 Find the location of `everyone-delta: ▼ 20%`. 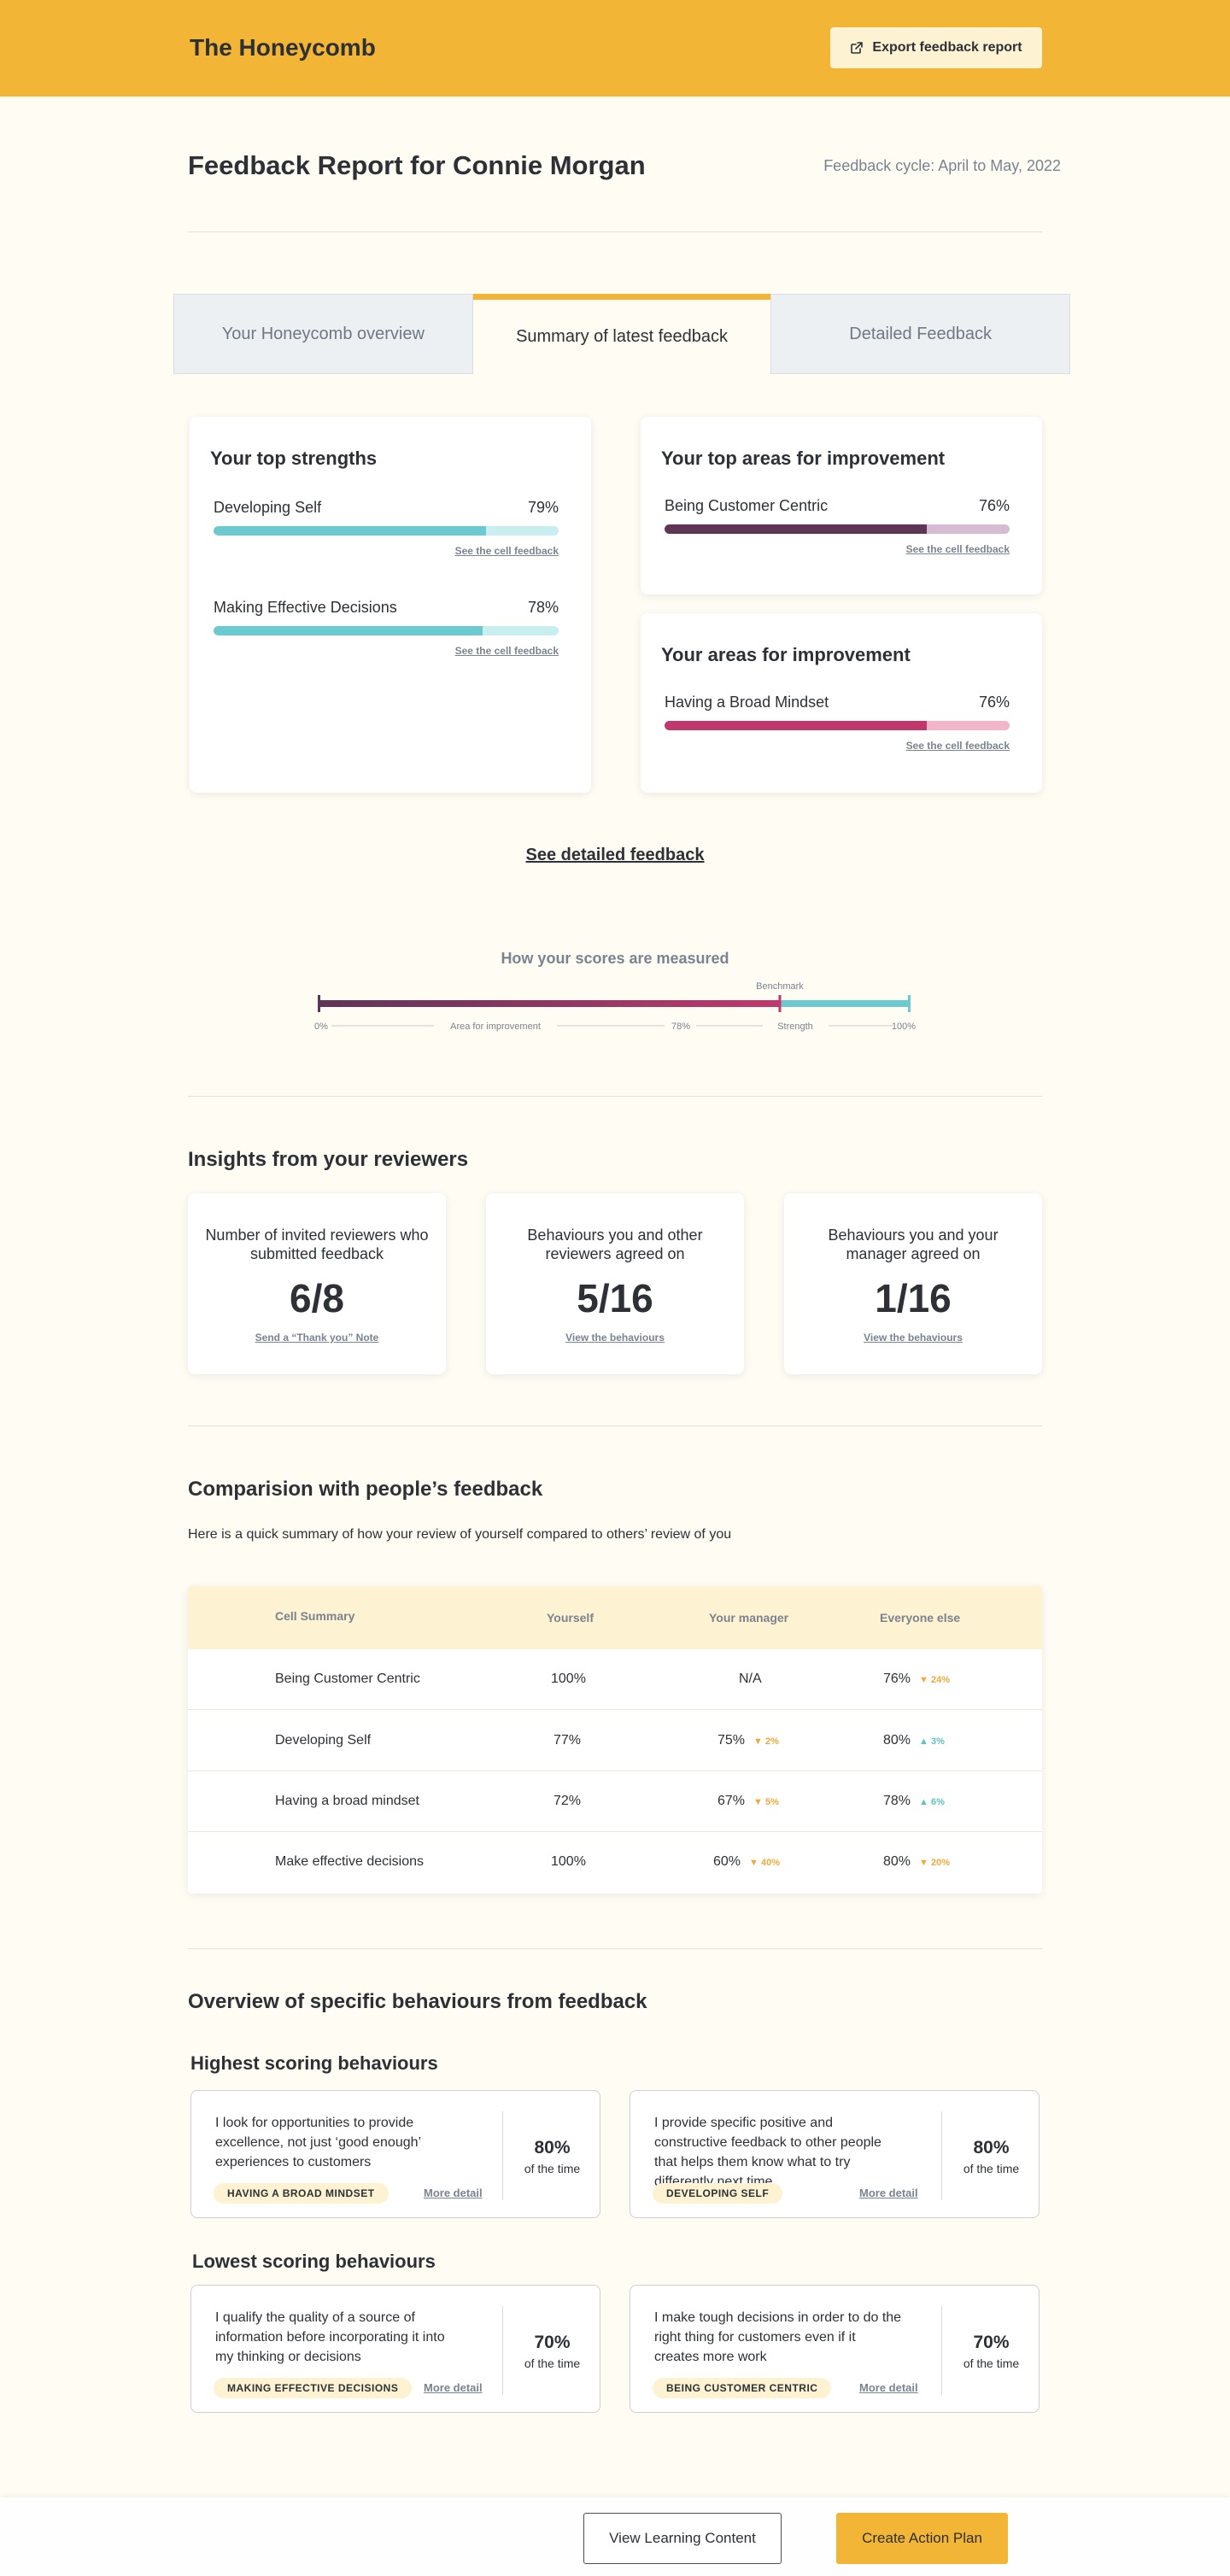

everyone-delta: ▼ 20% is located at coordinates (934, 1863).